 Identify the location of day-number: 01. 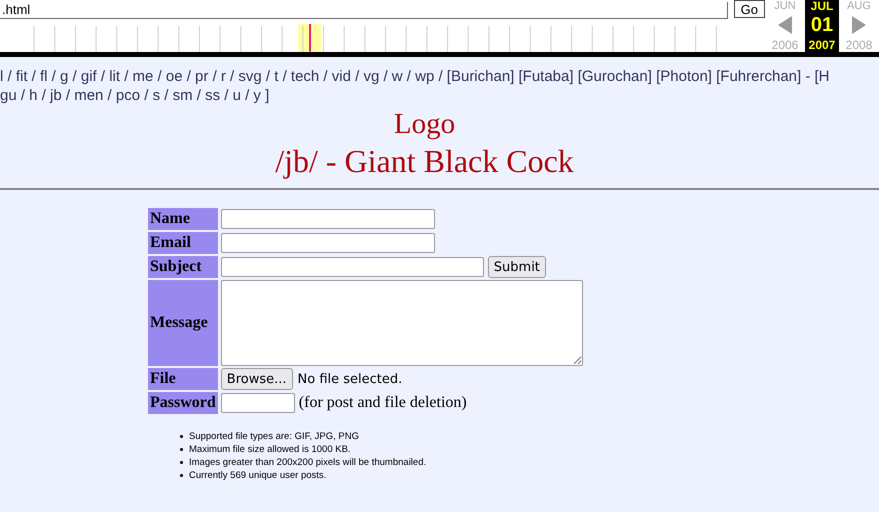
(822, 25).